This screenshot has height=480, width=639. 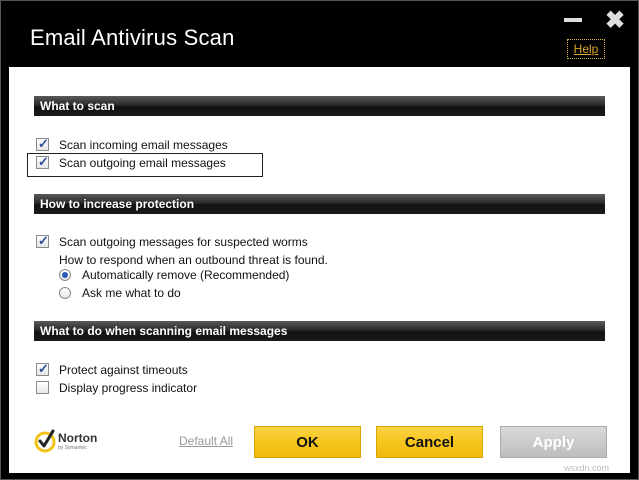 I want to click on help-link: Help, so click(x=586, y=49).